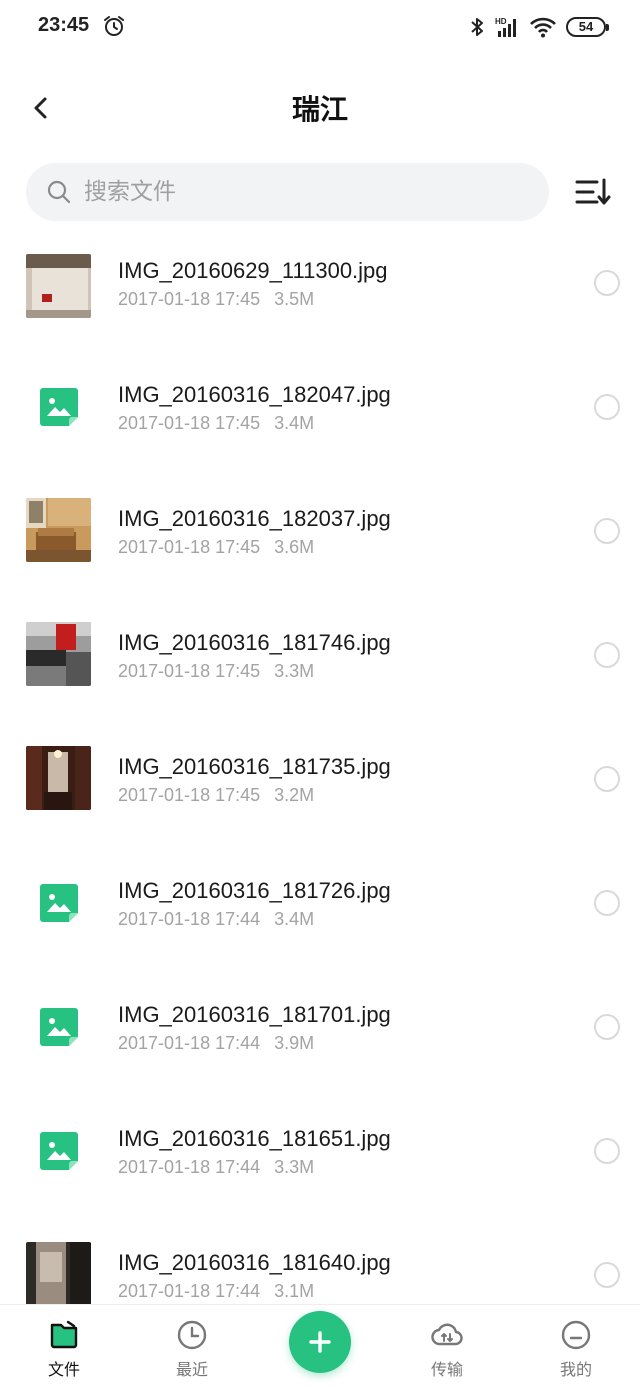  I want to click on file-meta: 2017-01-18 17:44 3.3M, so click(216, 1167).